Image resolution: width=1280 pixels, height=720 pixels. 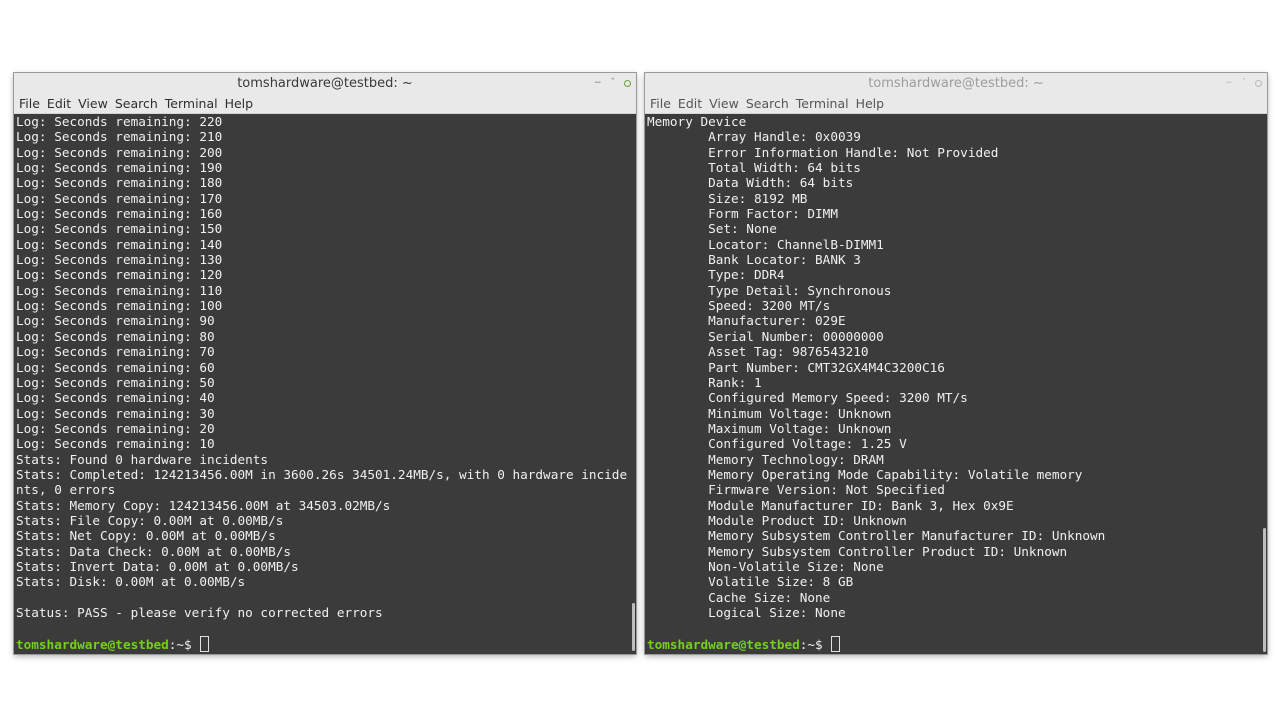 I want to click on terminal-line: Log: Seconds remaining: 60, so click(x=115, y=367).